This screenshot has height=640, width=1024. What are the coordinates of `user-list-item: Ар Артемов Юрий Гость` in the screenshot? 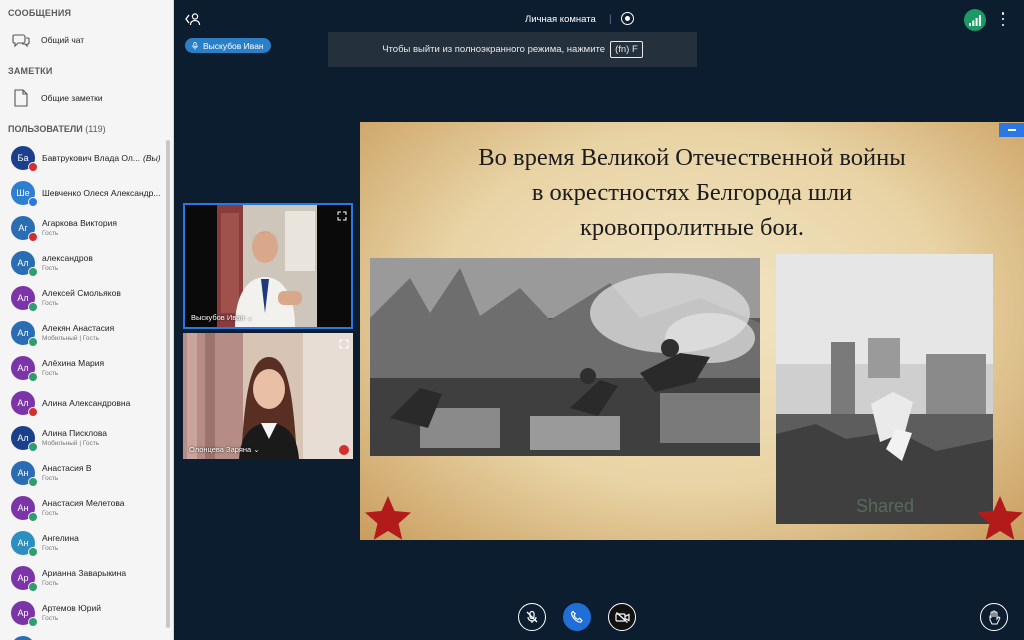 It's located at (83, 612).